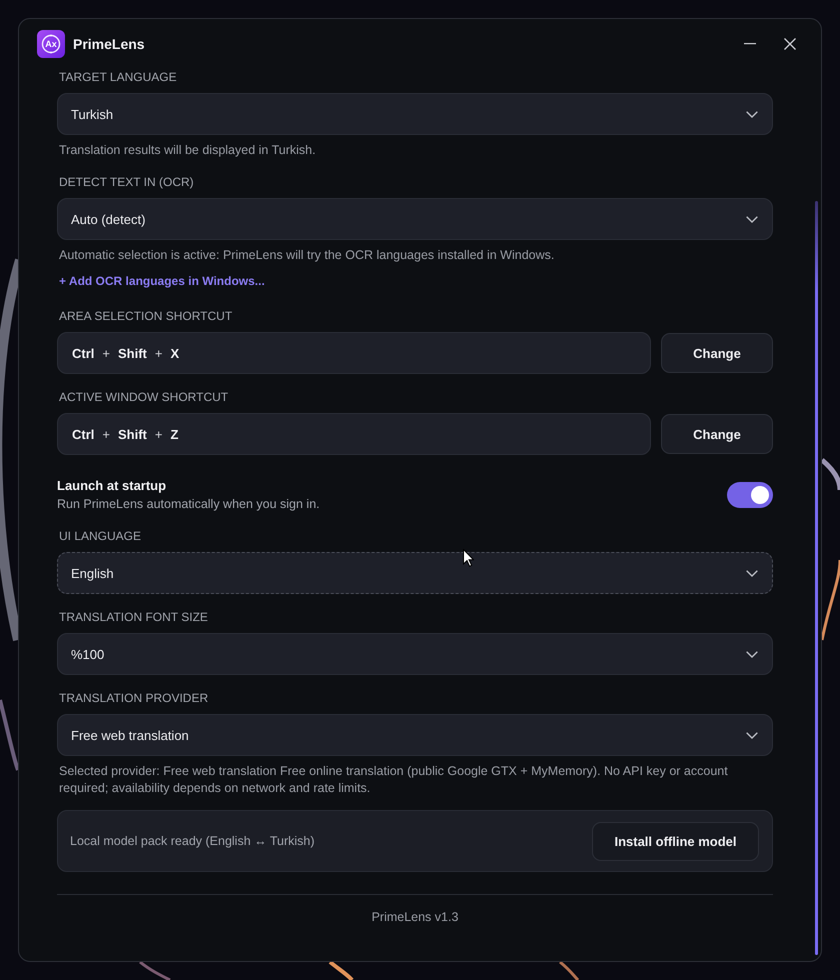 This screenshot has width=840, height=980. What do you see at coordinates (354, 434) in the screenshot?
I see `shortcut-field: Ctrl + Shift + Z` at bounding box center [354, 434].